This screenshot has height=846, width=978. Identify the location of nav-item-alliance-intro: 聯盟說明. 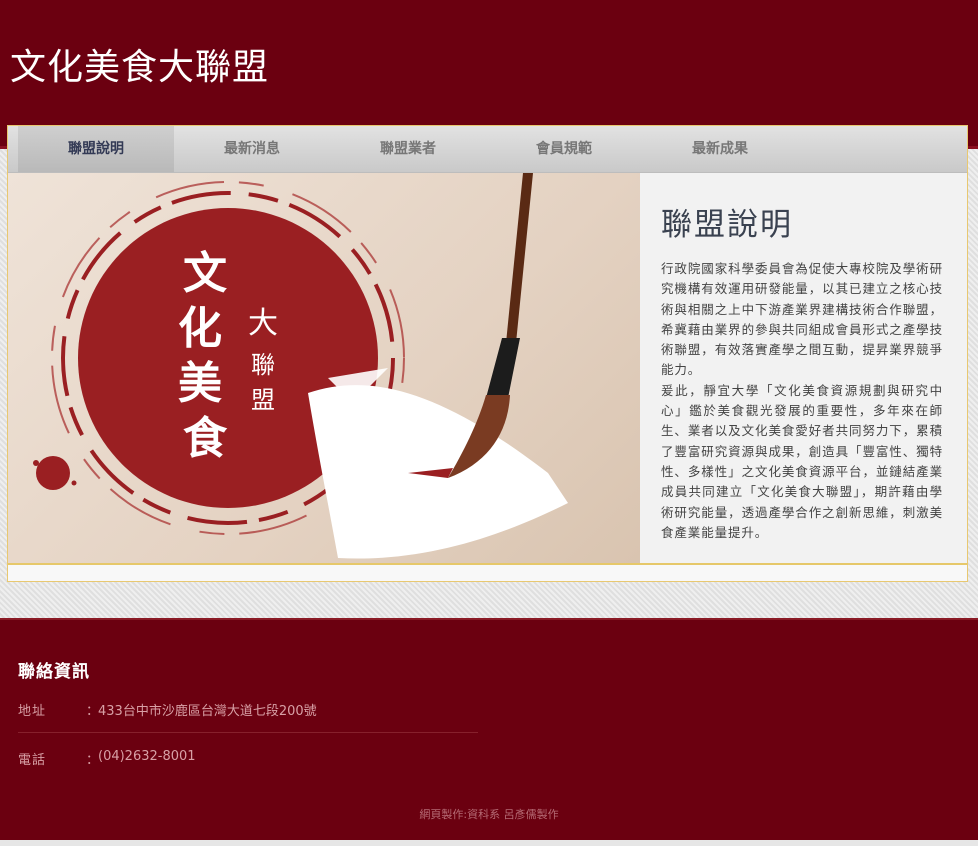
(96, 149).